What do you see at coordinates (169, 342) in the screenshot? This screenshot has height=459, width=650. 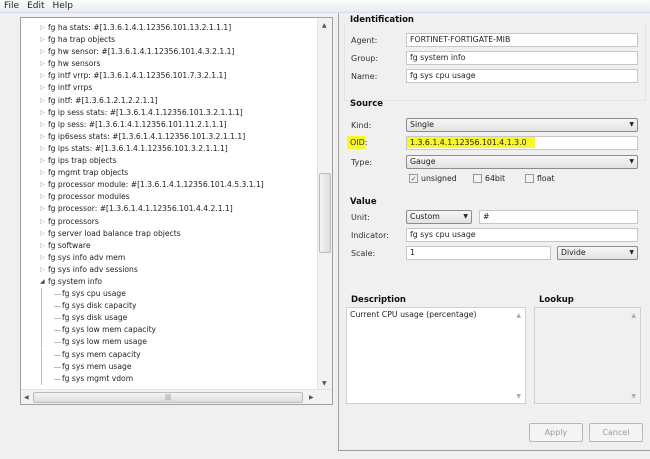 I see `tree-item: fg sys low mem usage` at bounding box center [169, 342].